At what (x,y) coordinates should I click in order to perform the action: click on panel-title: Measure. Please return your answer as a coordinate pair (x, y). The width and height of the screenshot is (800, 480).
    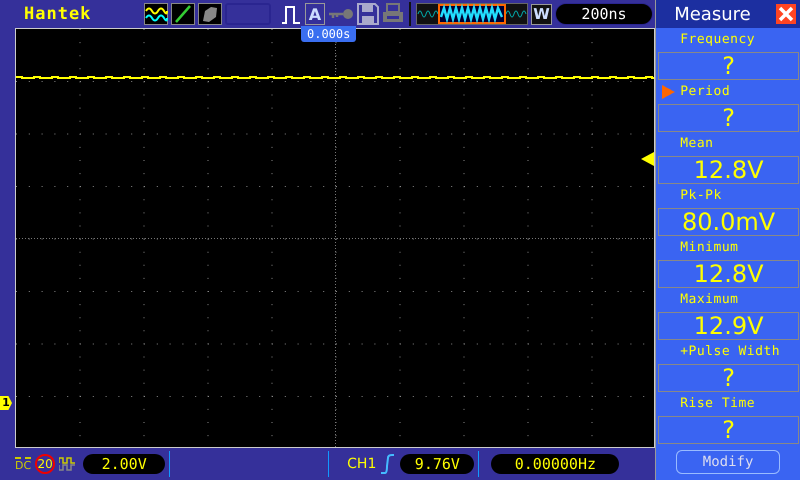
    Looking at the image, I should click on (712, 14).